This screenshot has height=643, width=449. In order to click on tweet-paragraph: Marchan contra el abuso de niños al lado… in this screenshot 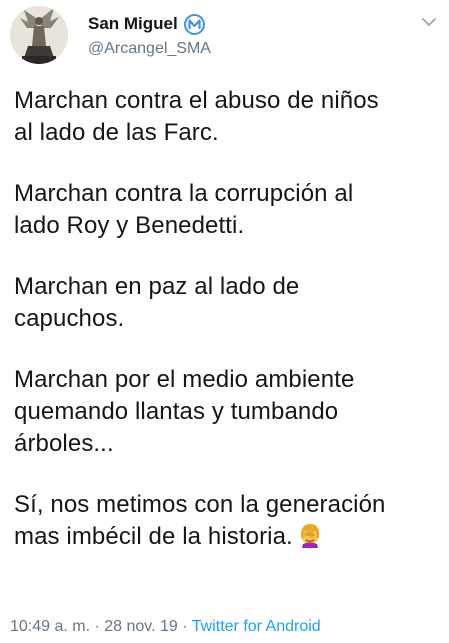, I will do `click(196, 116)`.